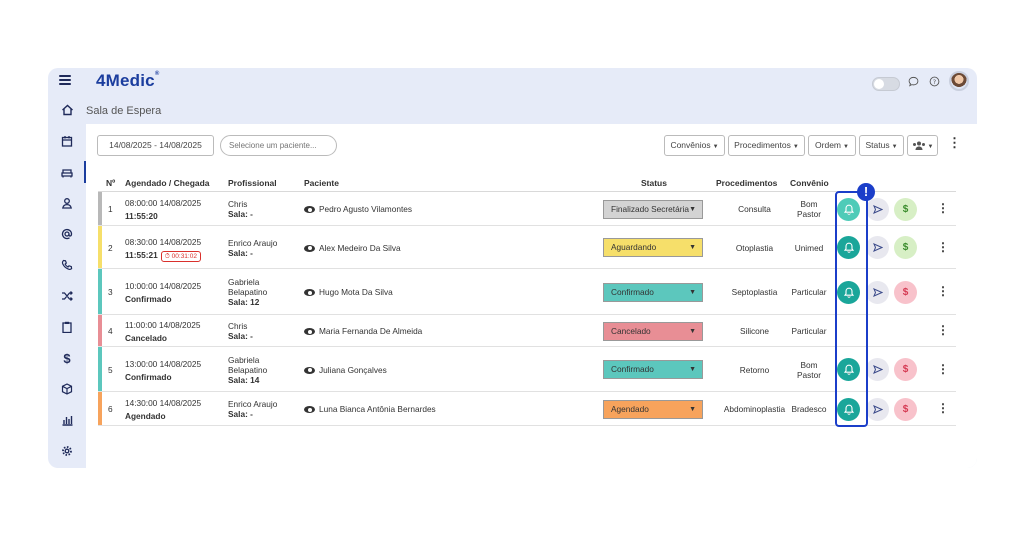 The width and height of the screenshot is (1024, 538). I want to click on professional-cell: Chris Sala: -, so click(240, 209).